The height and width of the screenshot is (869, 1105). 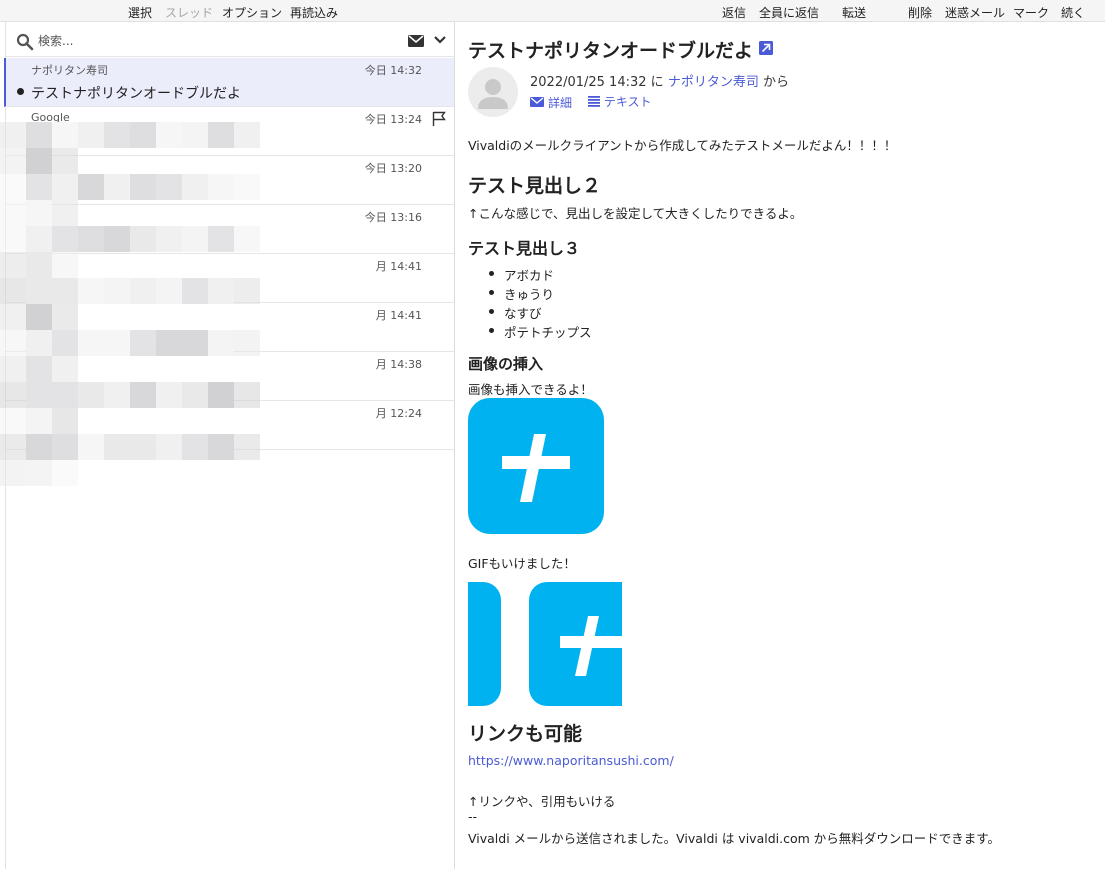 I want to click on mail-list-toolbar: 選択 スレッド オプション 再読込み, so click(x=227, y=11).